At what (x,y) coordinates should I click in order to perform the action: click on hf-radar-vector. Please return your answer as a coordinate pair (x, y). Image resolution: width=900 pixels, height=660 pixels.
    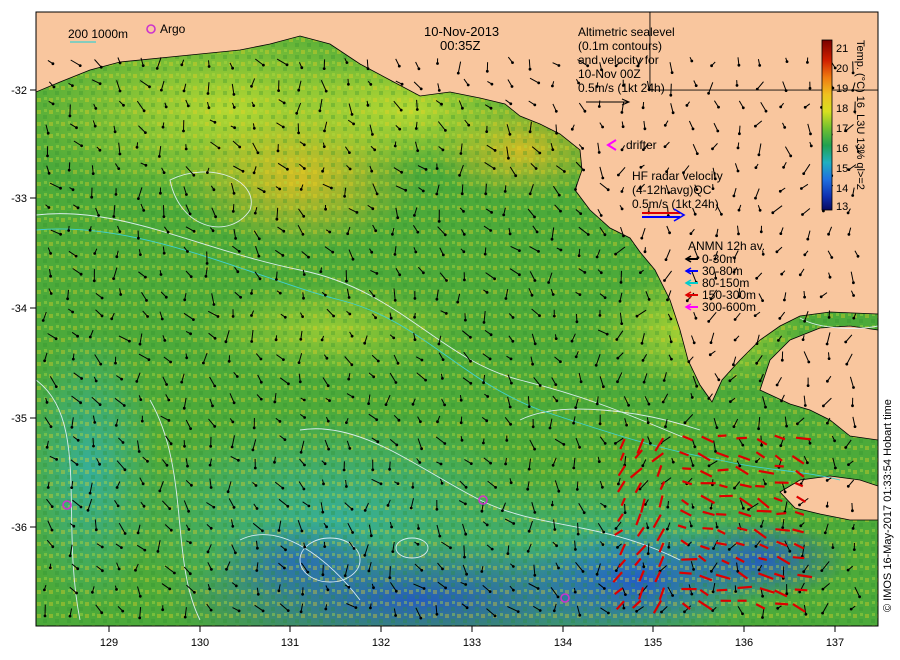
    Looking at the image, I should click on (798, 558).